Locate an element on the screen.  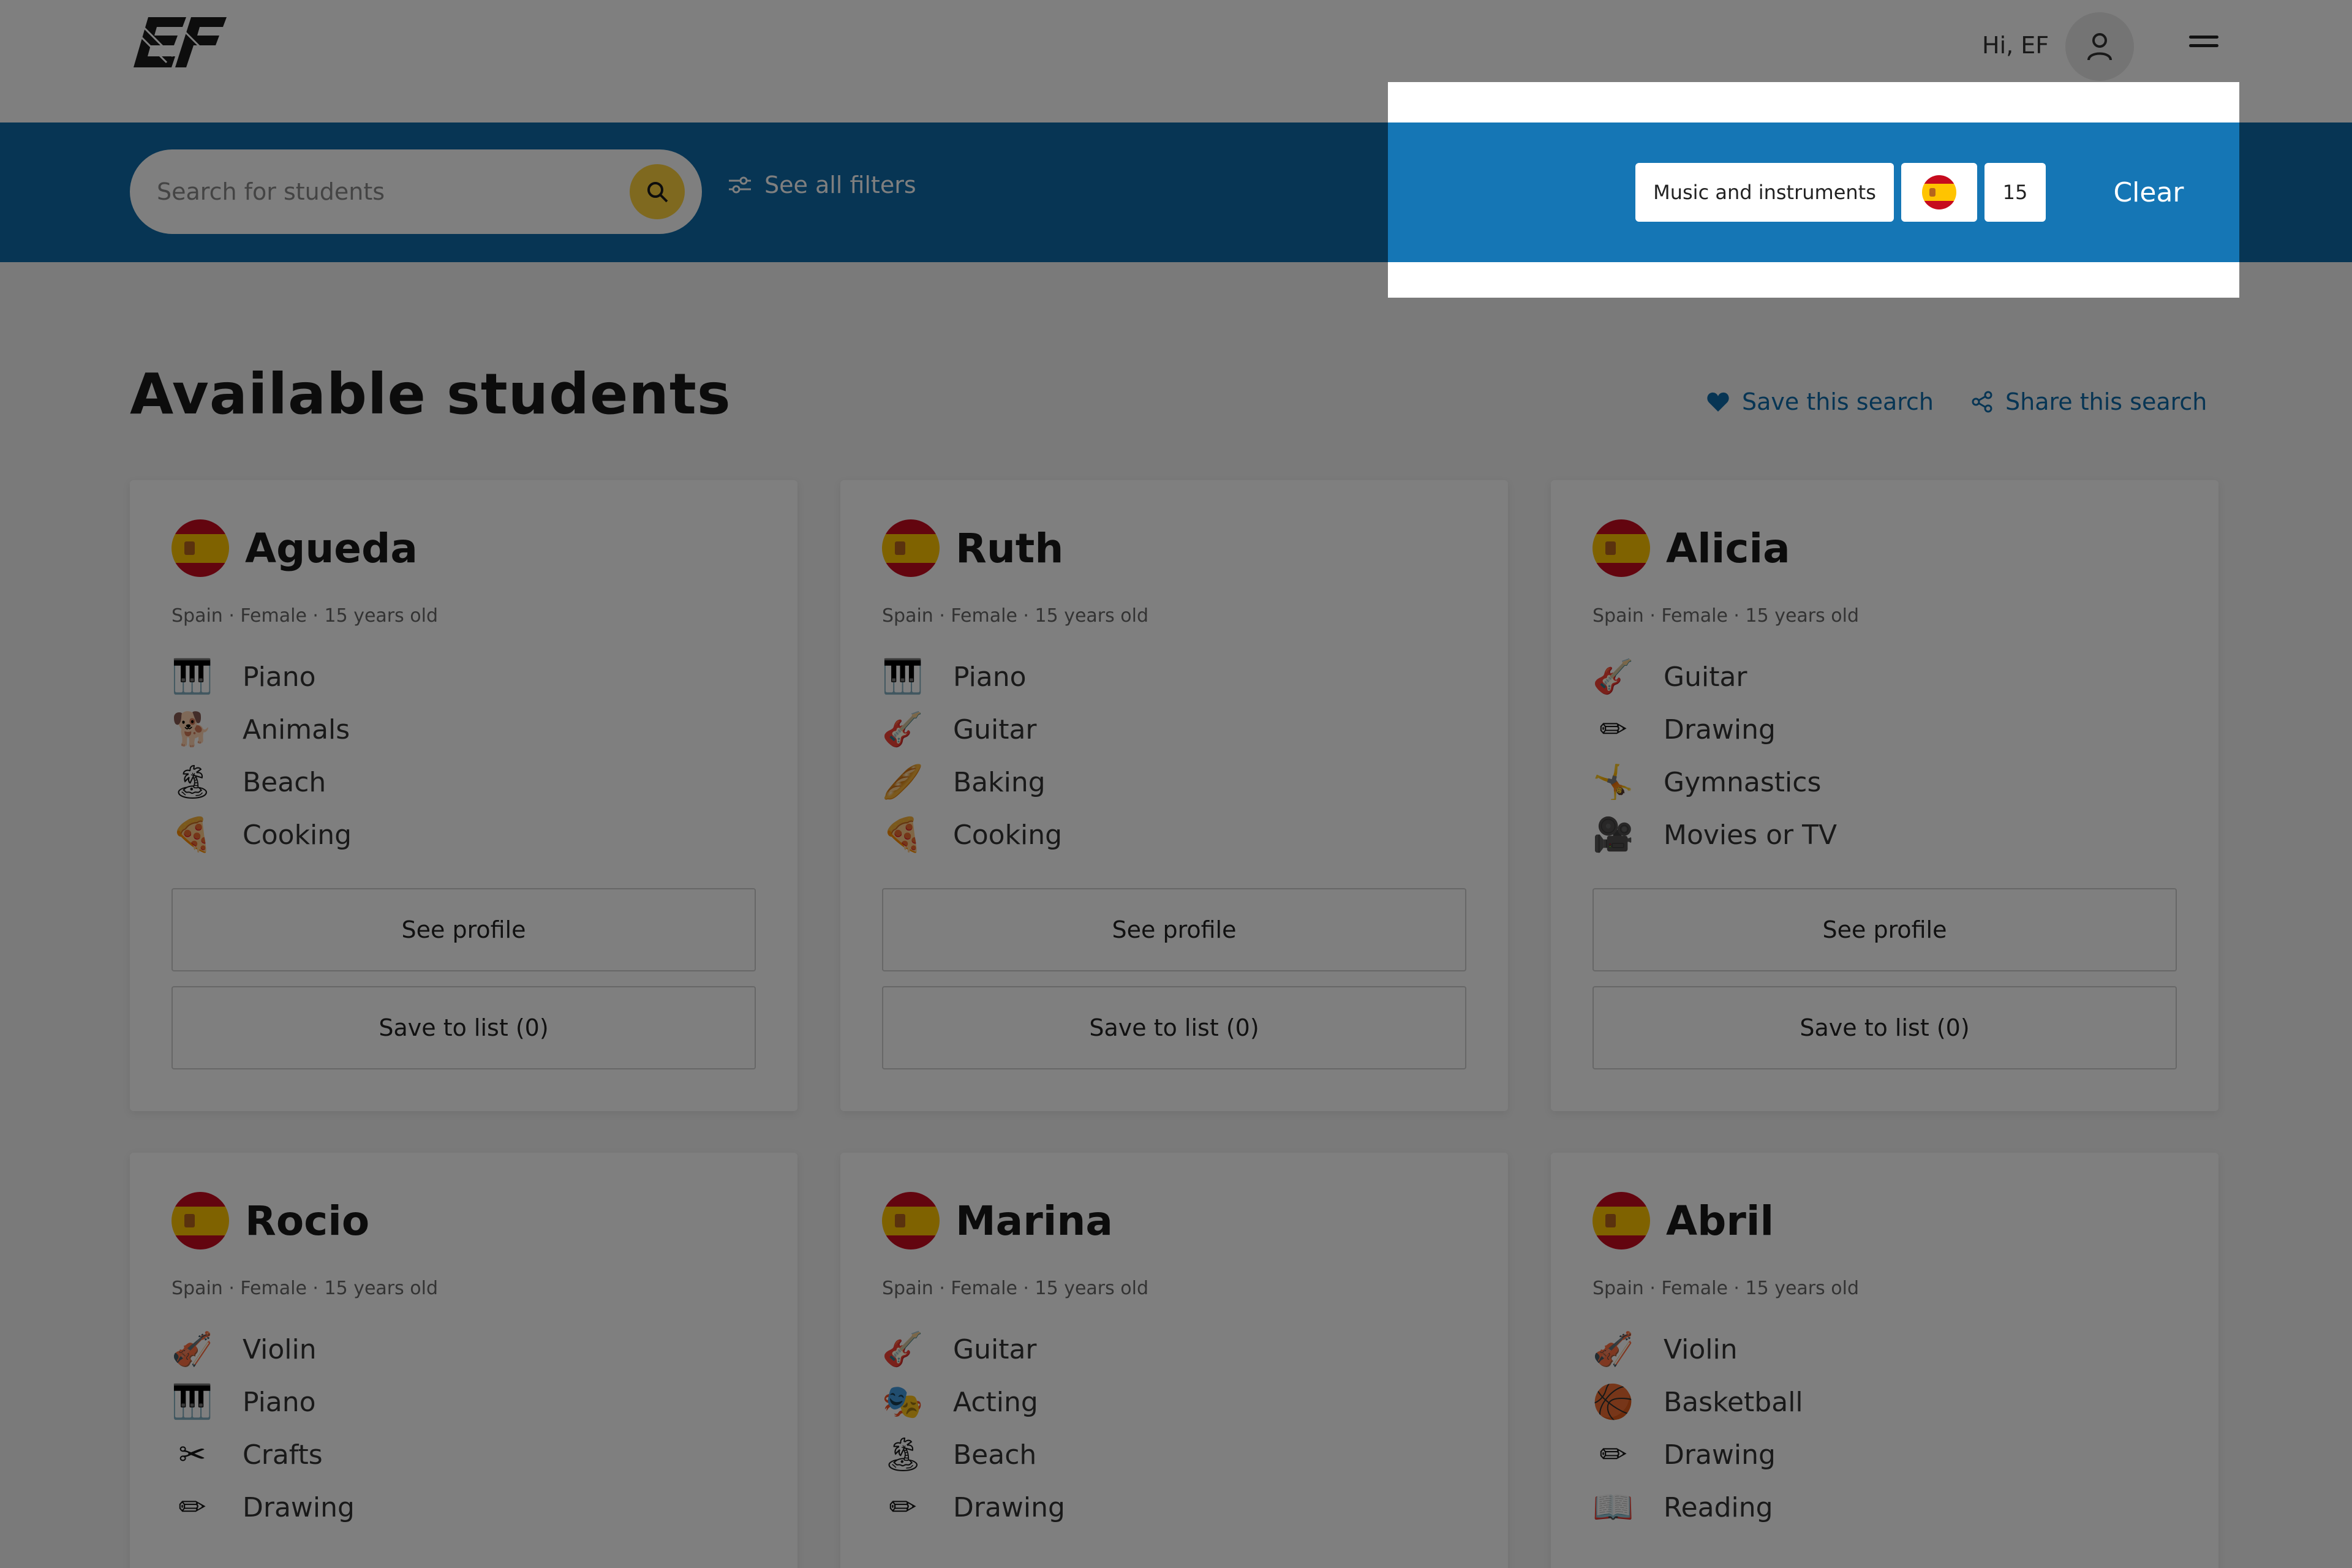
search-box is located at coordinates (416, 192).